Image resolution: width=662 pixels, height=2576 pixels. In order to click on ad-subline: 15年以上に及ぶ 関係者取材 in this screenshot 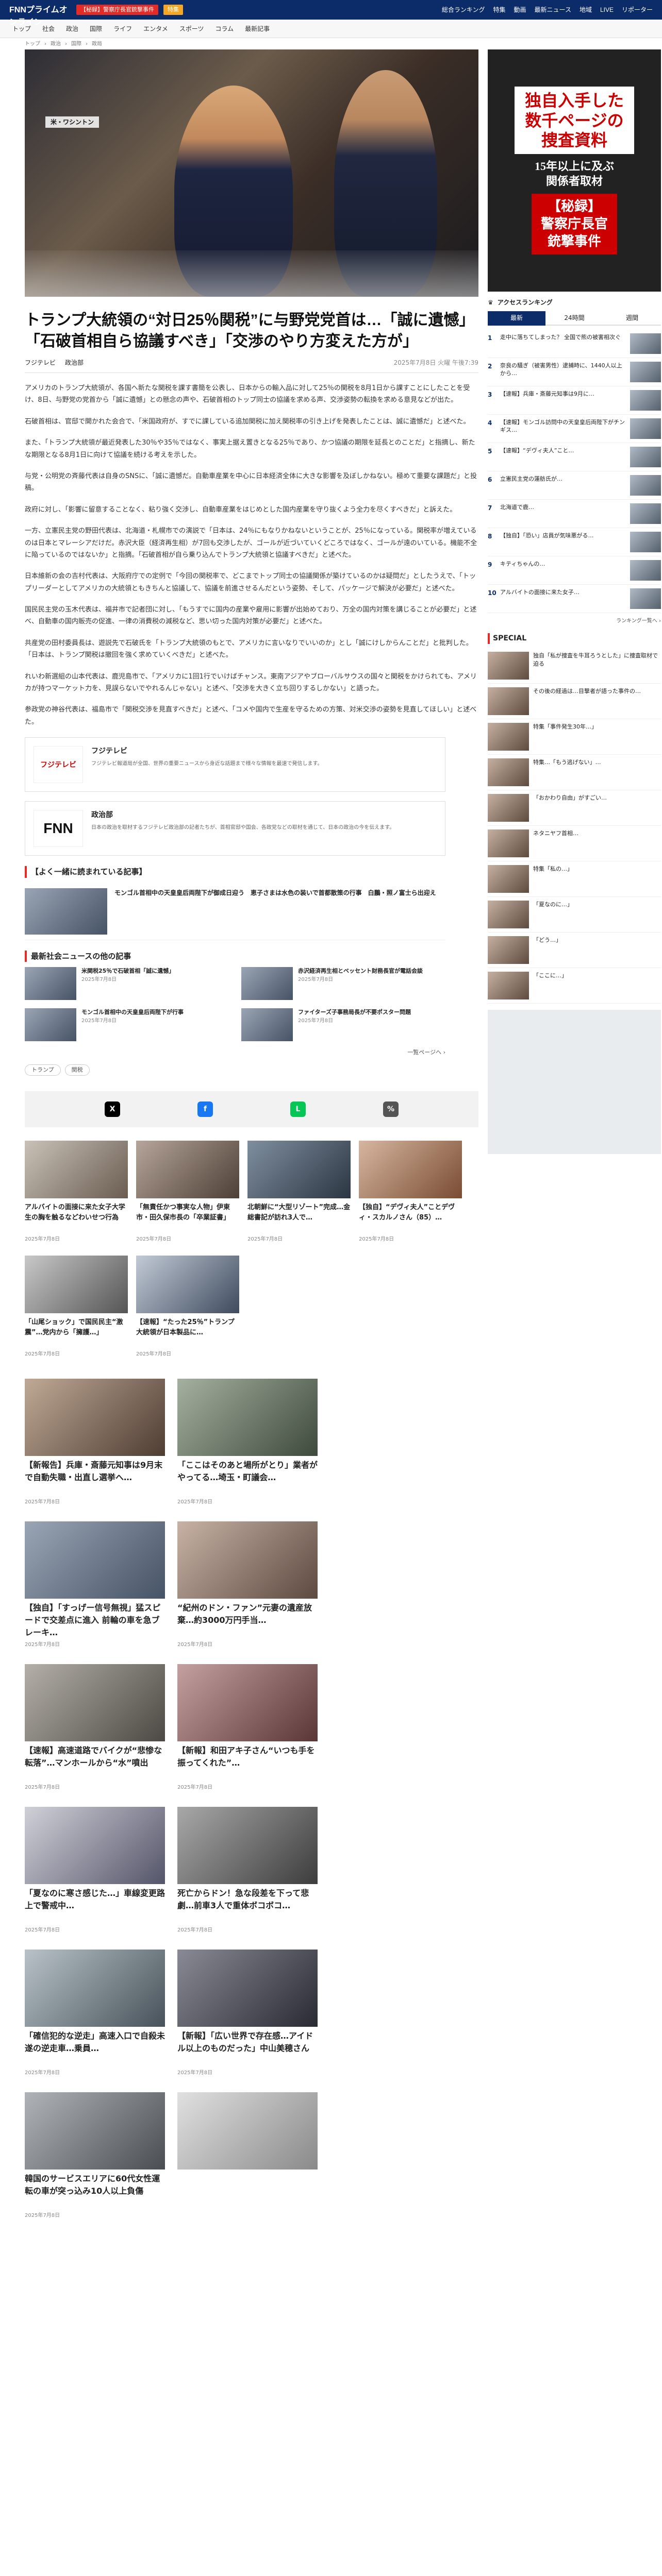, I will do `click(574, 174)`.